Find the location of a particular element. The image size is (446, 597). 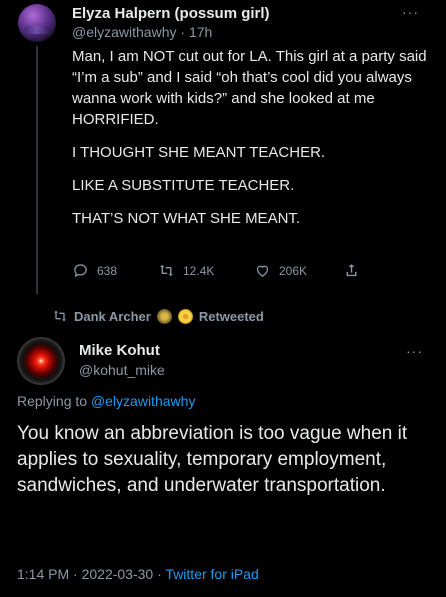

share-button is located at coordinates (351, 270).